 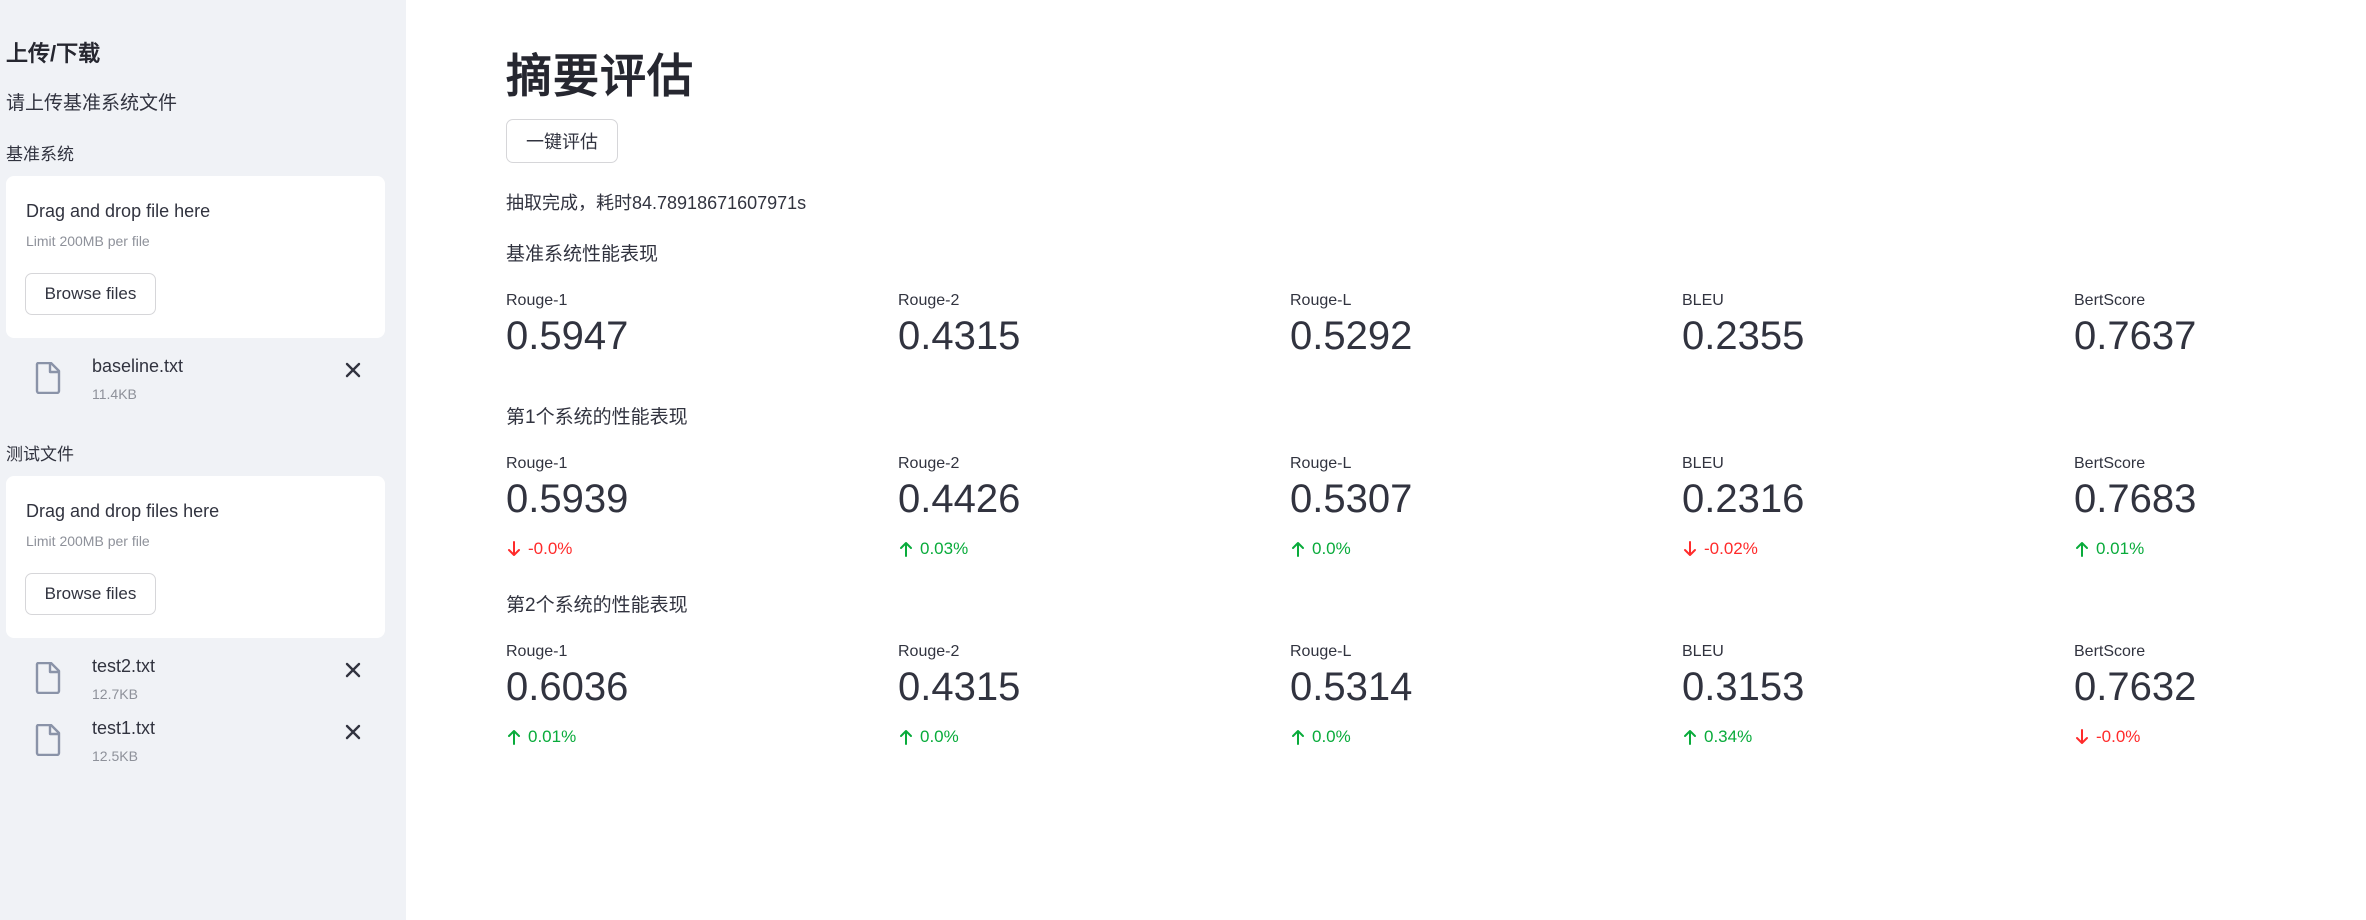 What do you see at coordinates (115, 756) in the screenshot?
I see `file-size: 12.5KB` at bounding box center [115, 756].